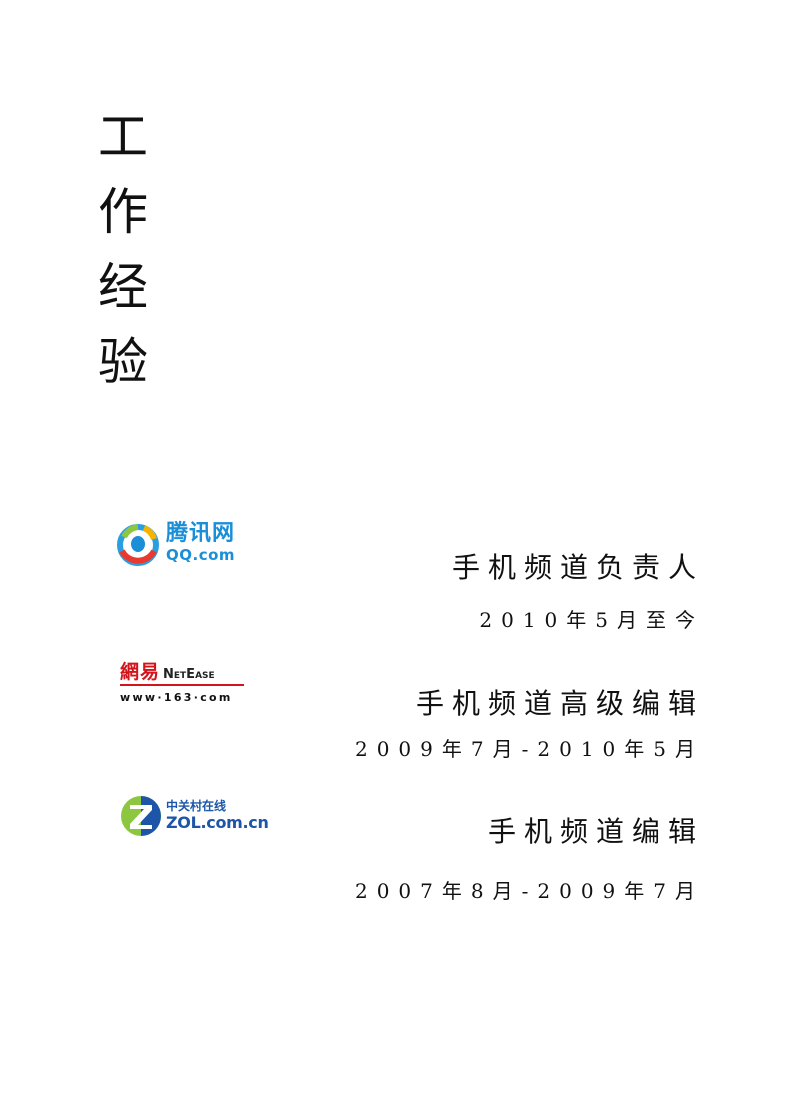 The height and width of the screenshot is (1100, 800). Describe the element at coordinates (559, 703) in the screenshot. I see `job-role: 手机频道高级编辑` at that location.